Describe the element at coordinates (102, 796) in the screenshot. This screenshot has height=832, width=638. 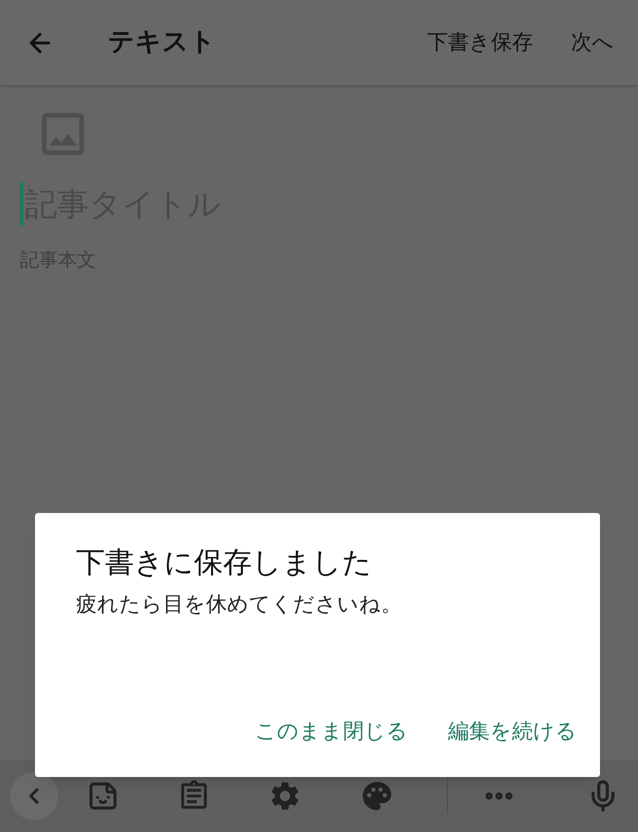
I see `sticker-icon` at that location.